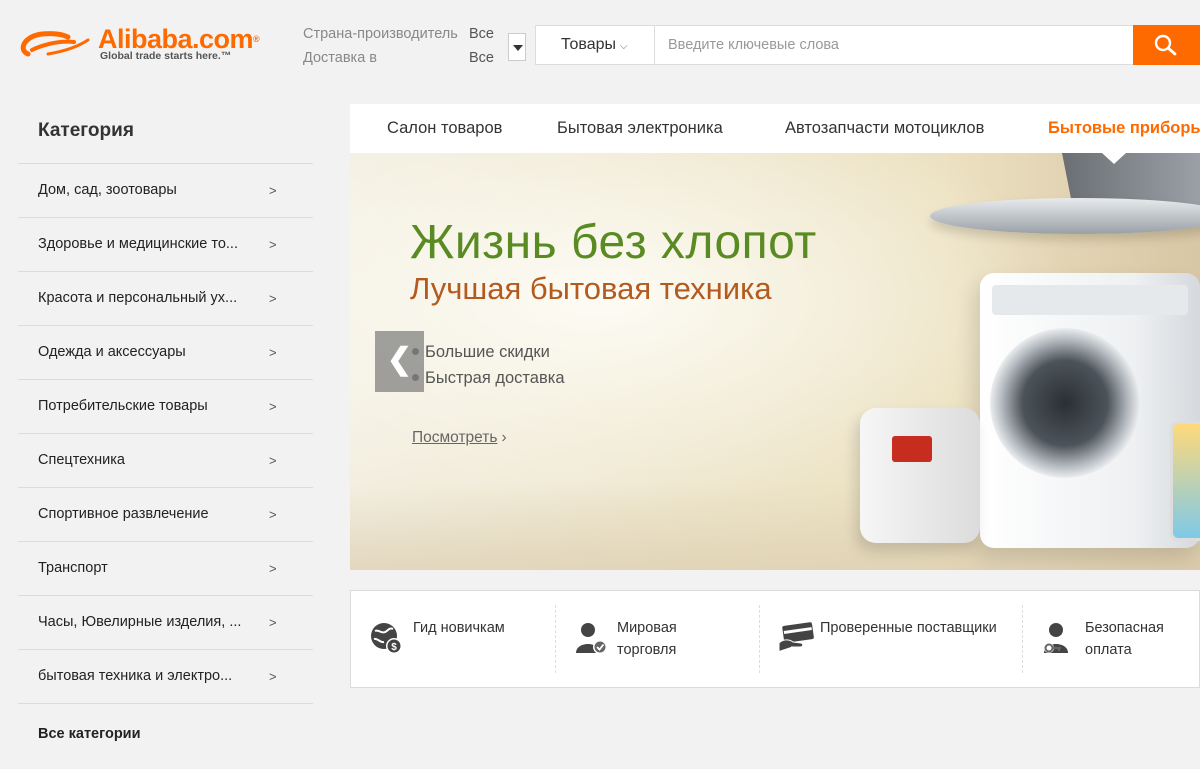 The width and height of the screenshot is (1200, 769). I want to click on category-item-appliances: бытовая техника и электро... >, so click(165, 677).